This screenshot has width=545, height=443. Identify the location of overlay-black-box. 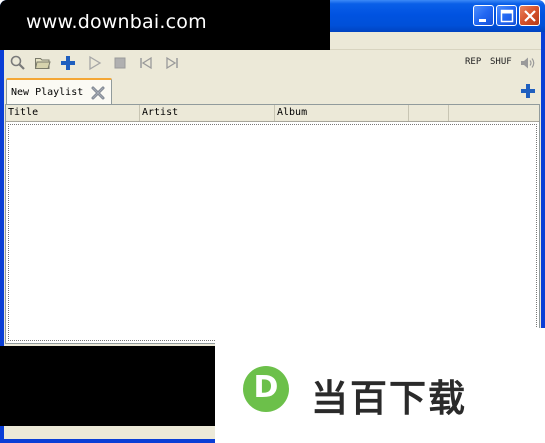
(107, 386).